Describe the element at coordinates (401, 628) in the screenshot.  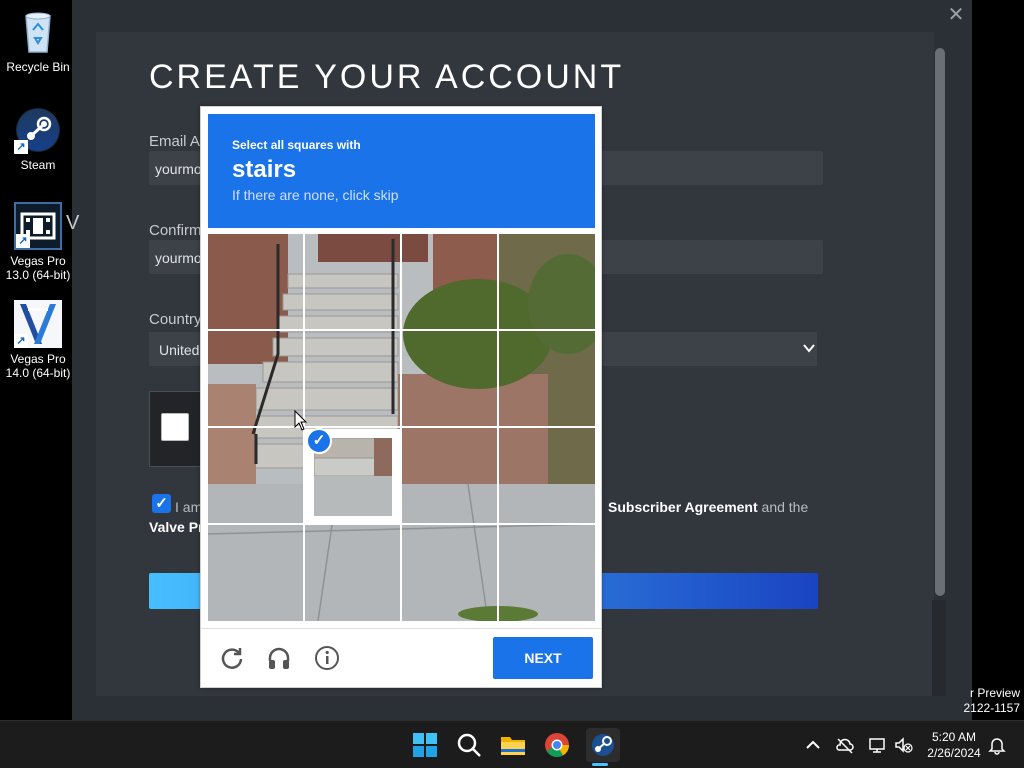
I see `footer-divider` at that location.